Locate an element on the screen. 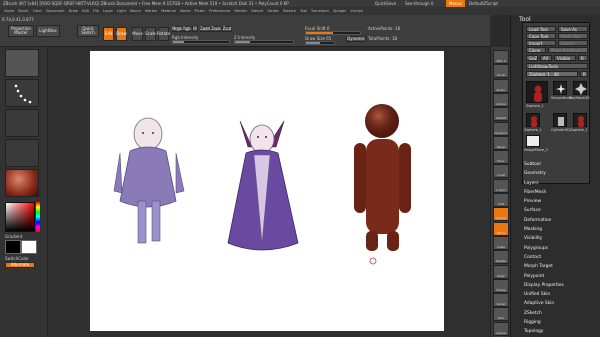 The width and height of the screenshot is (600, 337). rgb-button: Rgb is located at coordinates (187, 29).